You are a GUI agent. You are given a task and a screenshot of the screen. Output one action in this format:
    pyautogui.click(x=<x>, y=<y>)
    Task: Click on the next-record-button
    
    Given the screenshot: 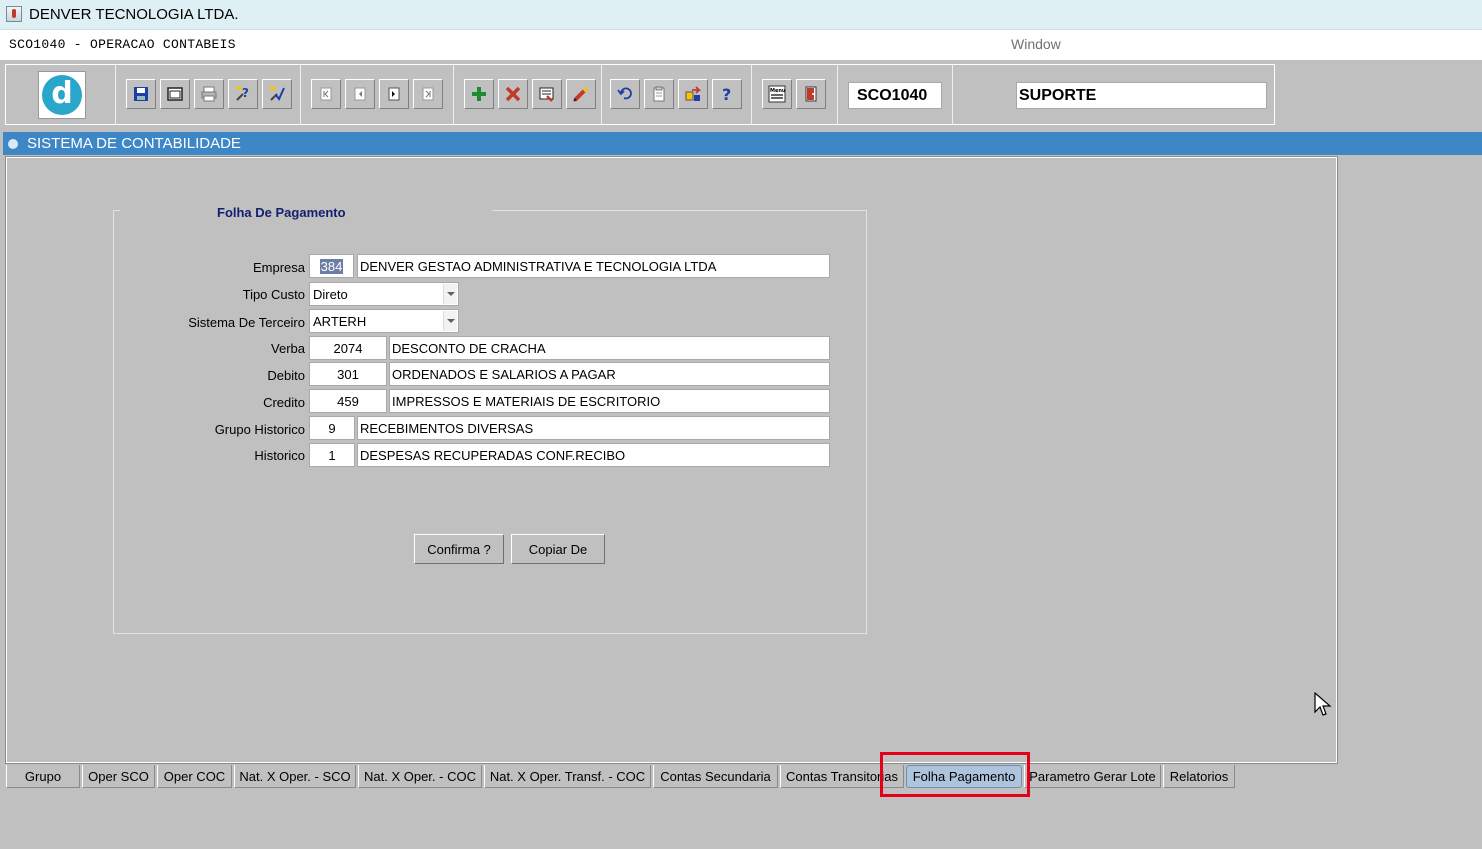 What is the action you would take?
    pyautogui.click(x=394, y=94)
    